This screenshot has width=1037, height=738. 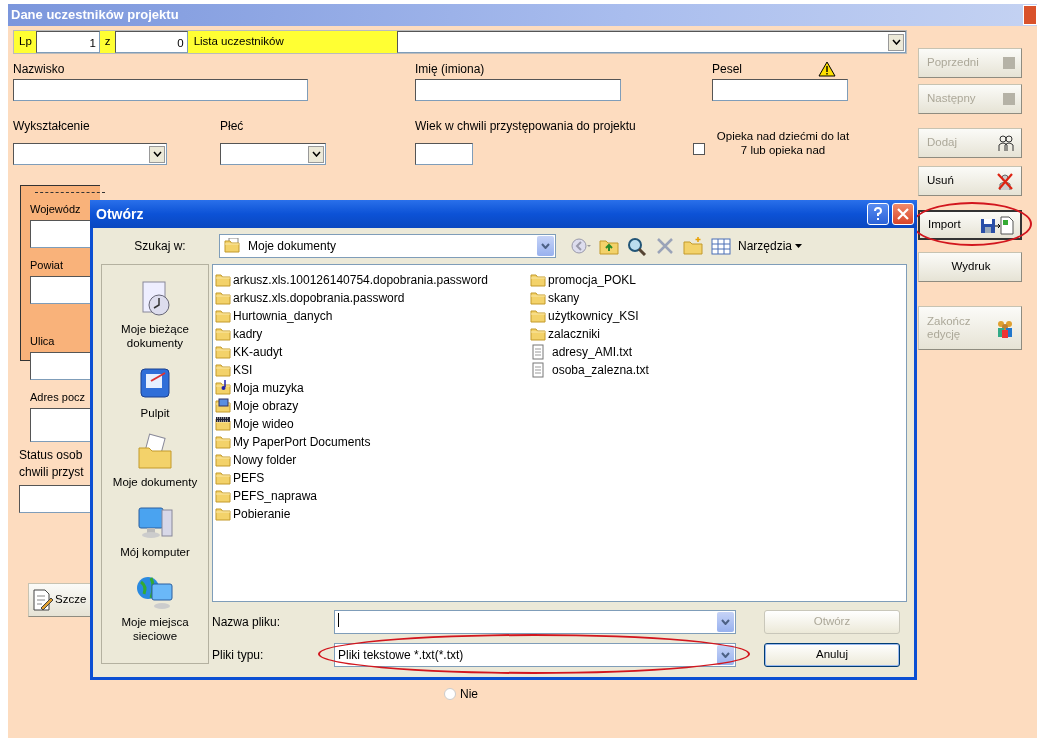 What do you see at coordinates (107, 41) in the screenshot?
I see `field-label: z` at bounding box center [107, 41].